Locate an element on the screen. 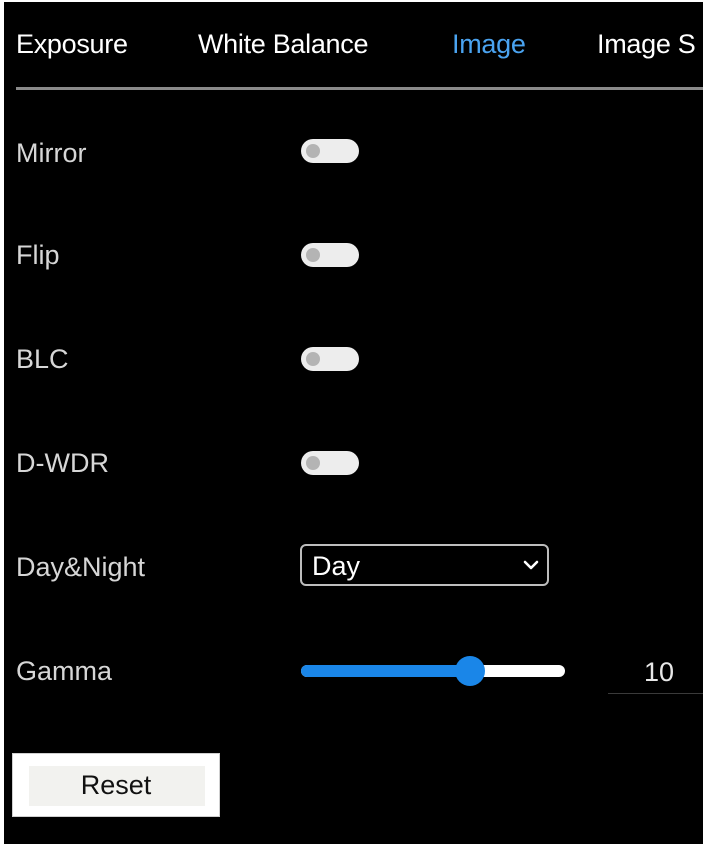  gamma-value-field: 10 is located at coordinates (655, 673).